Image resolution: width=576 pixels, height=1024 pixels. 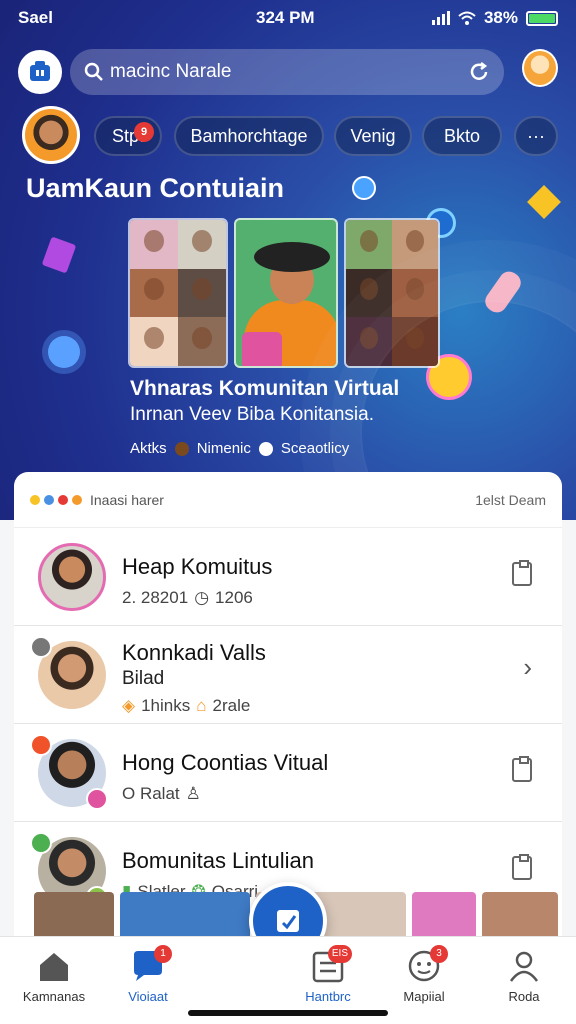 What do you see at coordinates (178, 293) in the screenshot?
I see `photo-grid-left` at bounding box center [178, 293].